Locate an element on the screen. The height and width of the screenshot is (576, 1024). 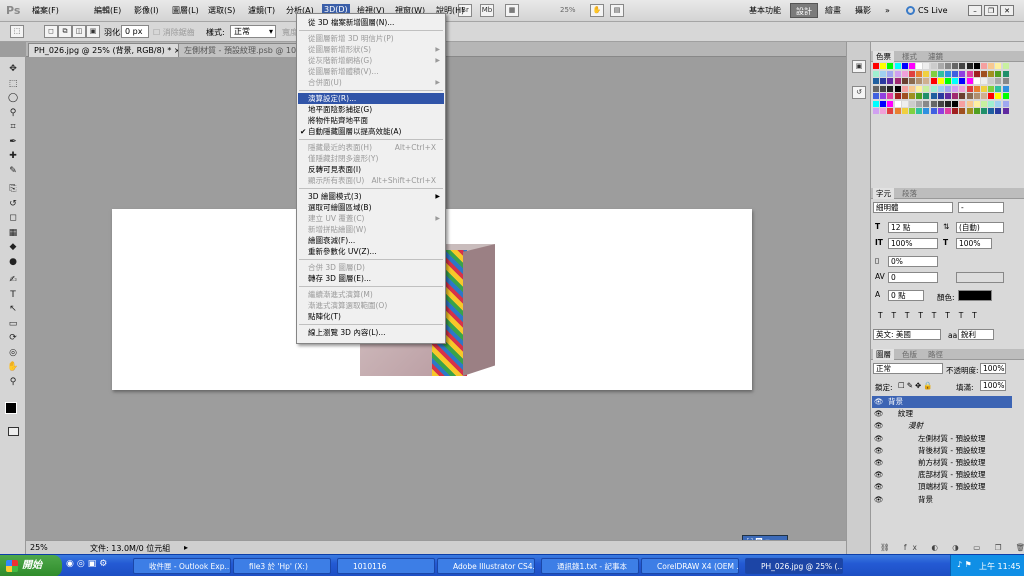
lasso-tool-icon: ◯ is located at coordinates (13, 98).